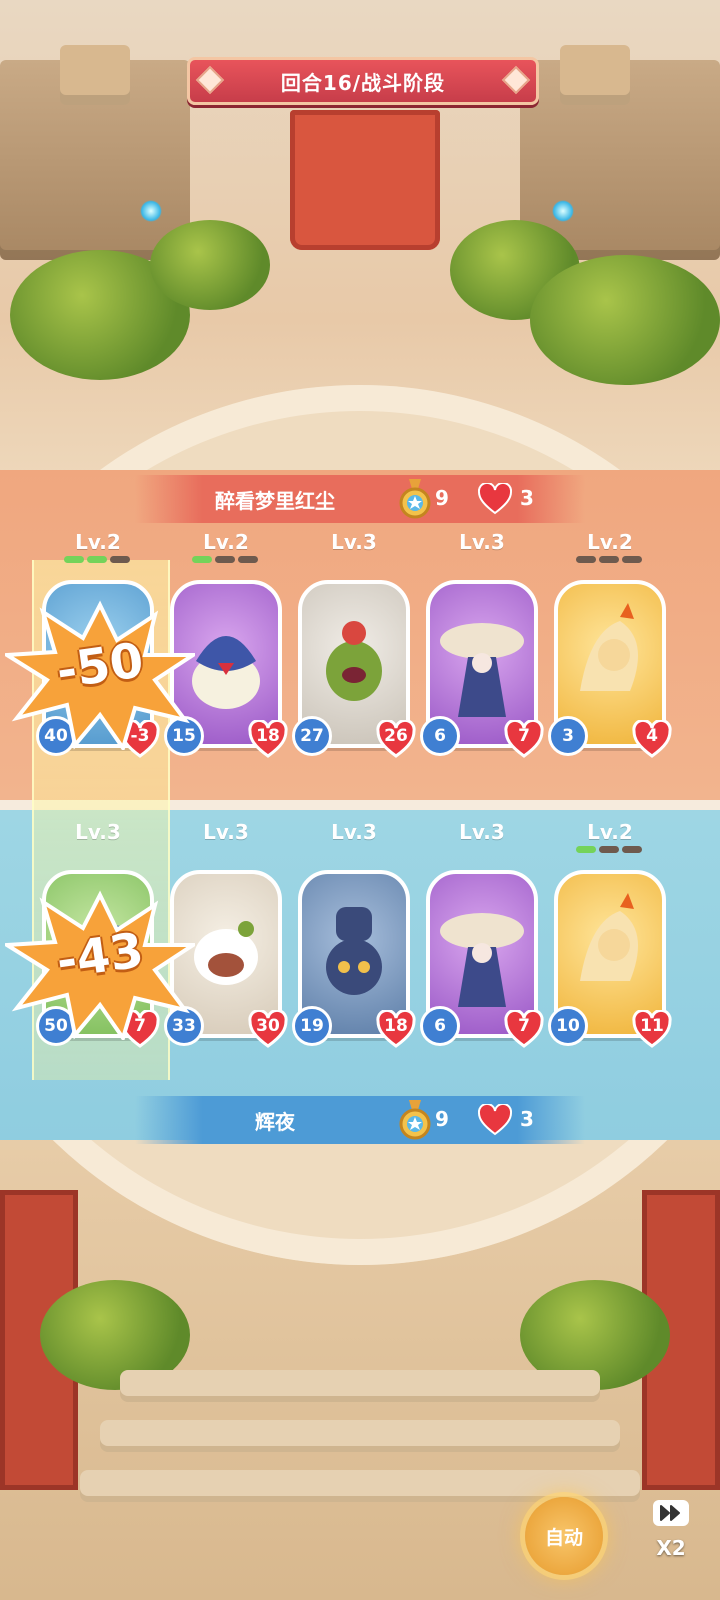 This screenshot has height=1600, width=720. Describe the element at coordinates (275, 1121) in the screenshot. I see `player-name: 辉夜` at that location.